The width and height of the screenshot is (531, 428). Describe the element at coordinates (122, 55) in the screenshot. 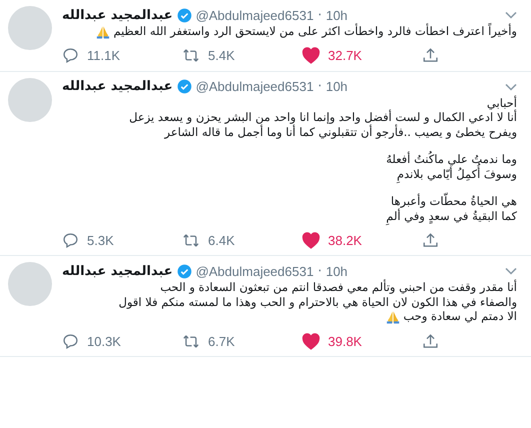

I see `reply-button: 11.1K` at that location.